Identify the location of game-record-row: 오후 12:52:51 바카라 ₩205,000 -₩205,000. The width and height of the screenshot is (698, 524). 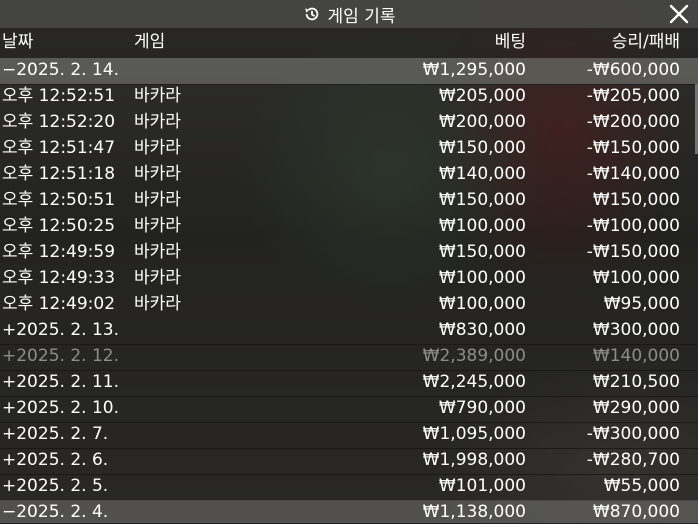
(349, 97).